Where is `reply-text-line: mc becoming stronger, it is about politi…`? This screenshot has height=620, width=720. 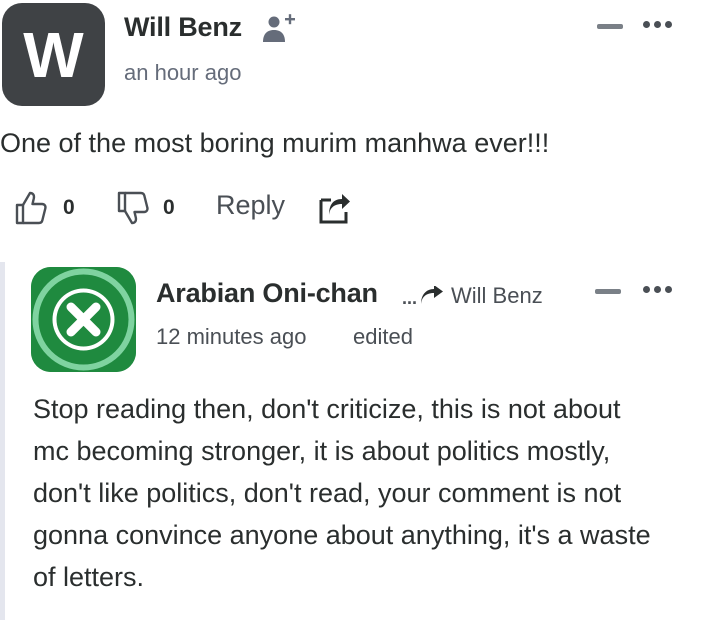 reply-text-line: mc becoming stronger, it is about politi… is located at coordinates (322, 451).